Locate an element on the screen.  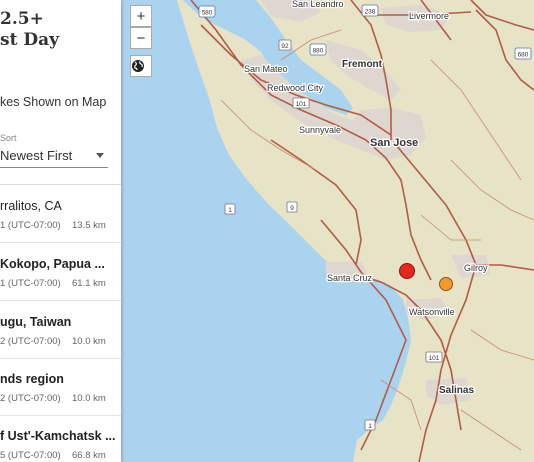
city-label-santa-cruz: Santa Cruz is located at coordinates (350, 278).